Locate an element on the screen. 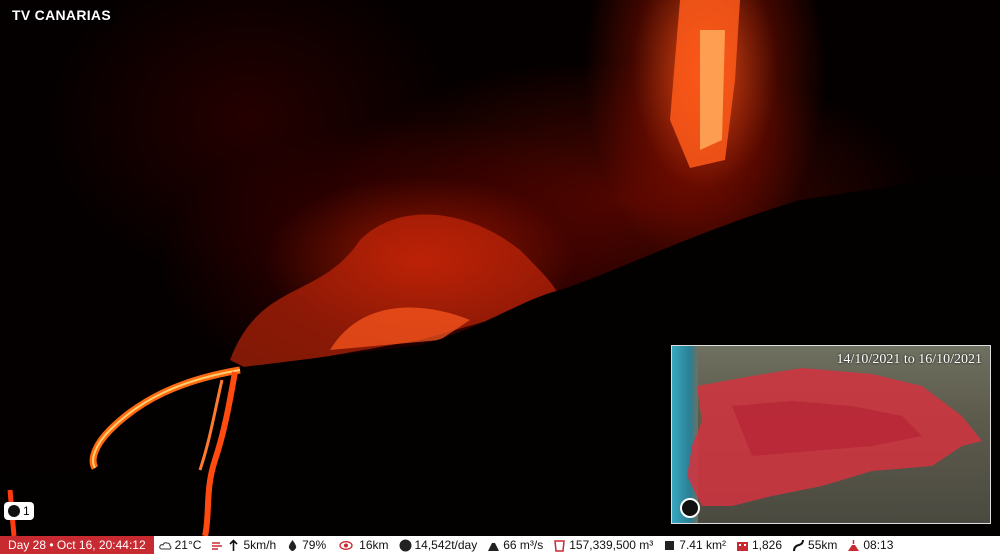 This screenshot has height=554, width=1000. humidity-stat: 79% is located at coordinates (306, 545).